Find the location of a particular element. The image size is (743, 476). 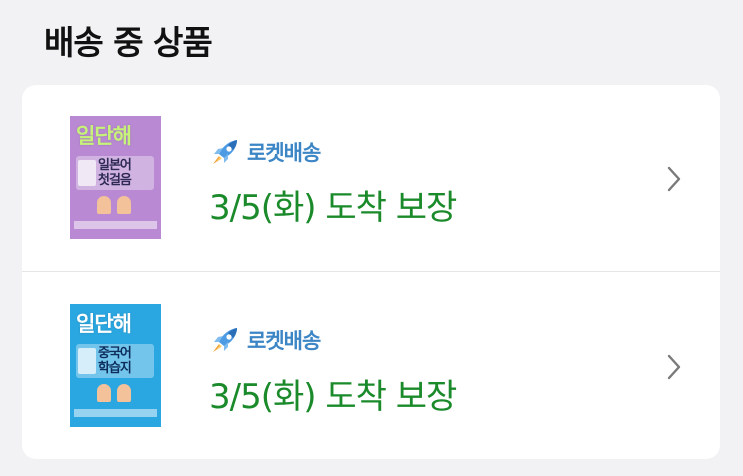

cover-subtitle-line-1: 일본어 is located at coordinates (115, 165).